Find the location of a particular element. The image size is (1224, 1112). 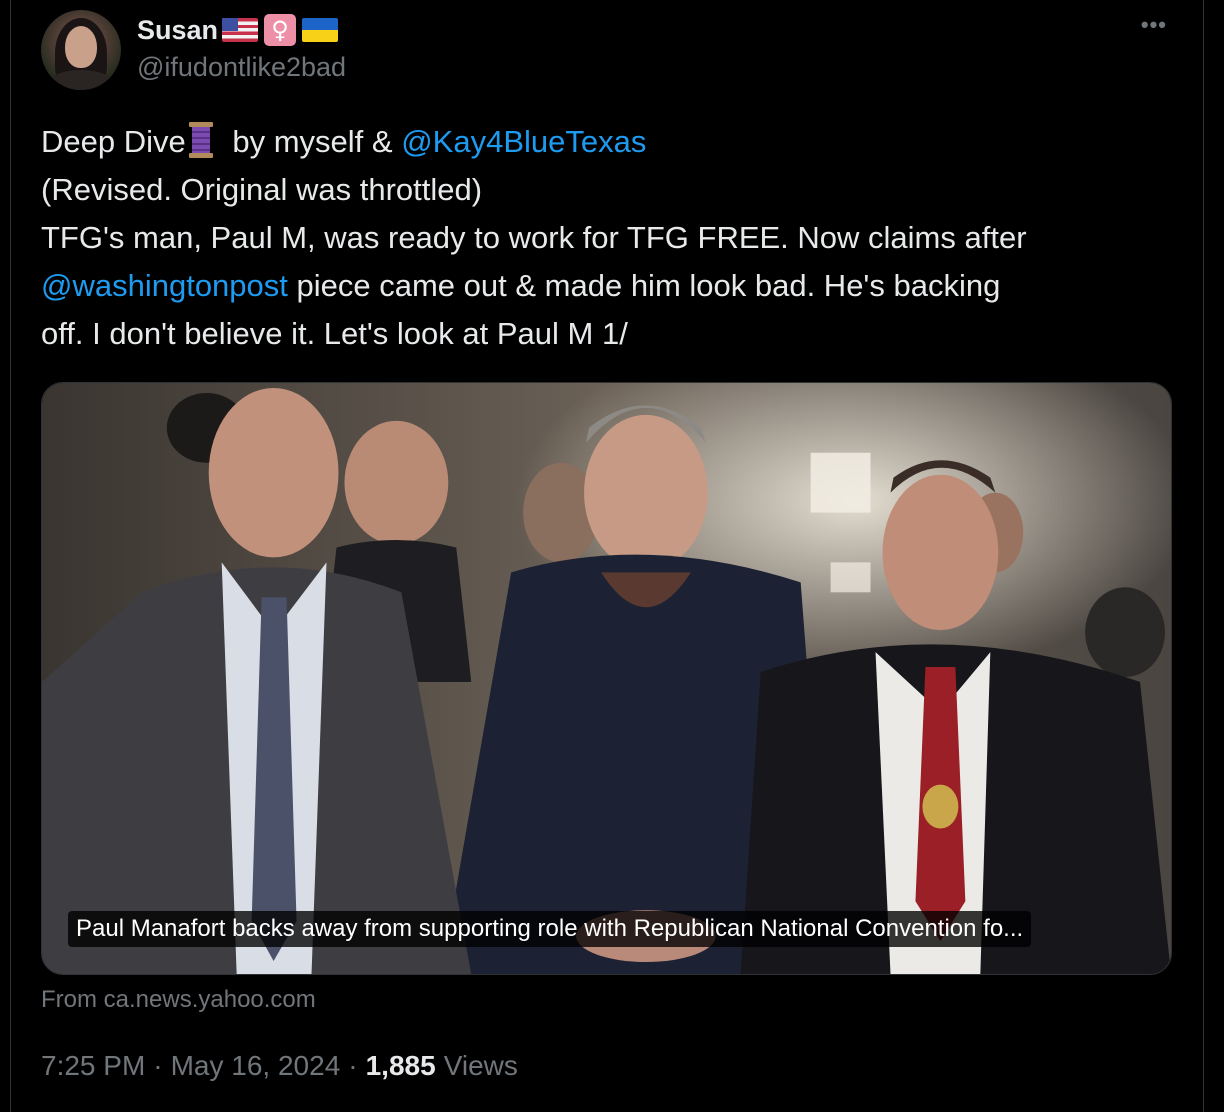

card-source: From ca.news.yahoo.com is located at coordinates (178, 1000).